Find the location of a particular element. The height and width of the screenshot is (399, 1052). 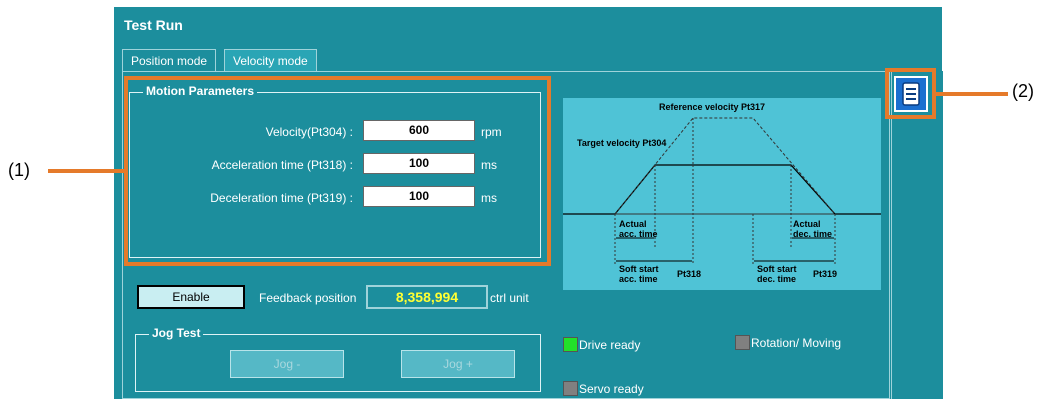

feedback-position-unit: ctrl unit is located at coordinates (509, 298).